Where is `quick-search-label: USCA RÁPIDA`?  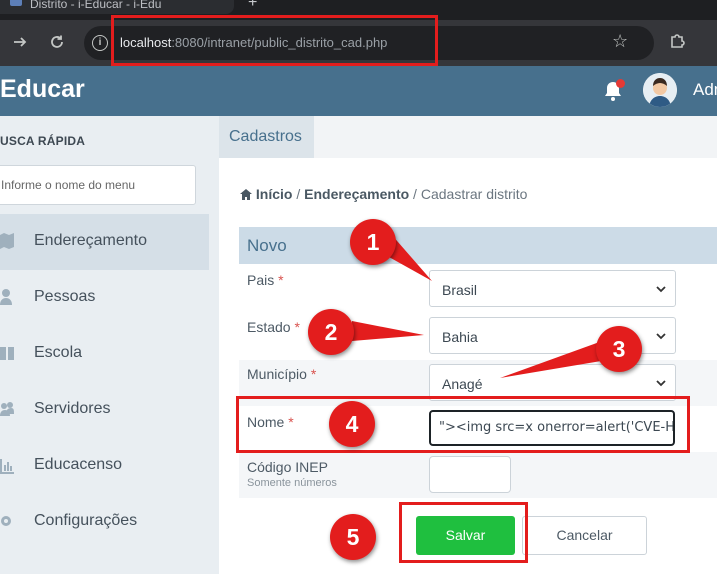 quick-search-label: USCA RÁPIDA is located at coordinates (43, 141).